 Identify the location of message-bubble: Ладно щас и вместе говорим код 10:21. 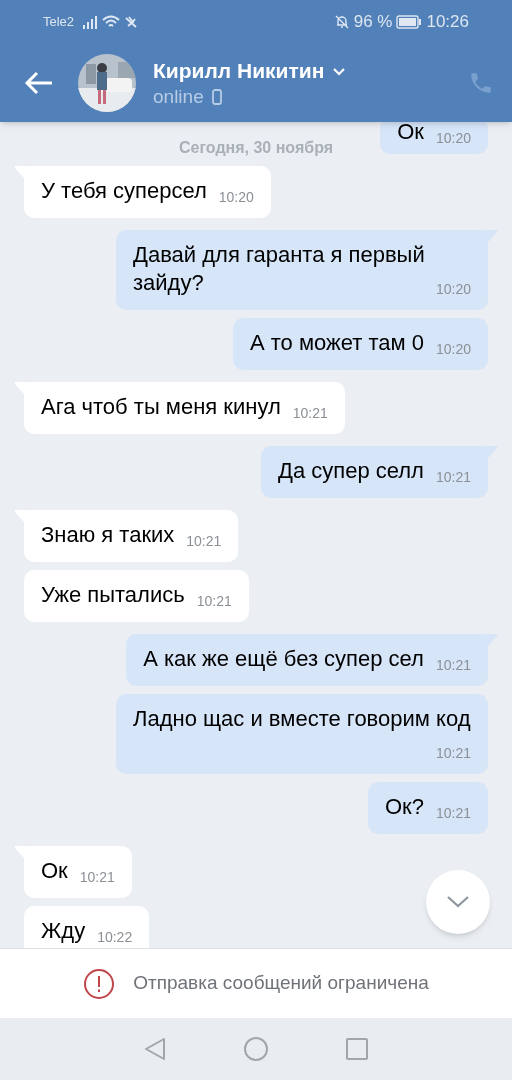
(302, 734).